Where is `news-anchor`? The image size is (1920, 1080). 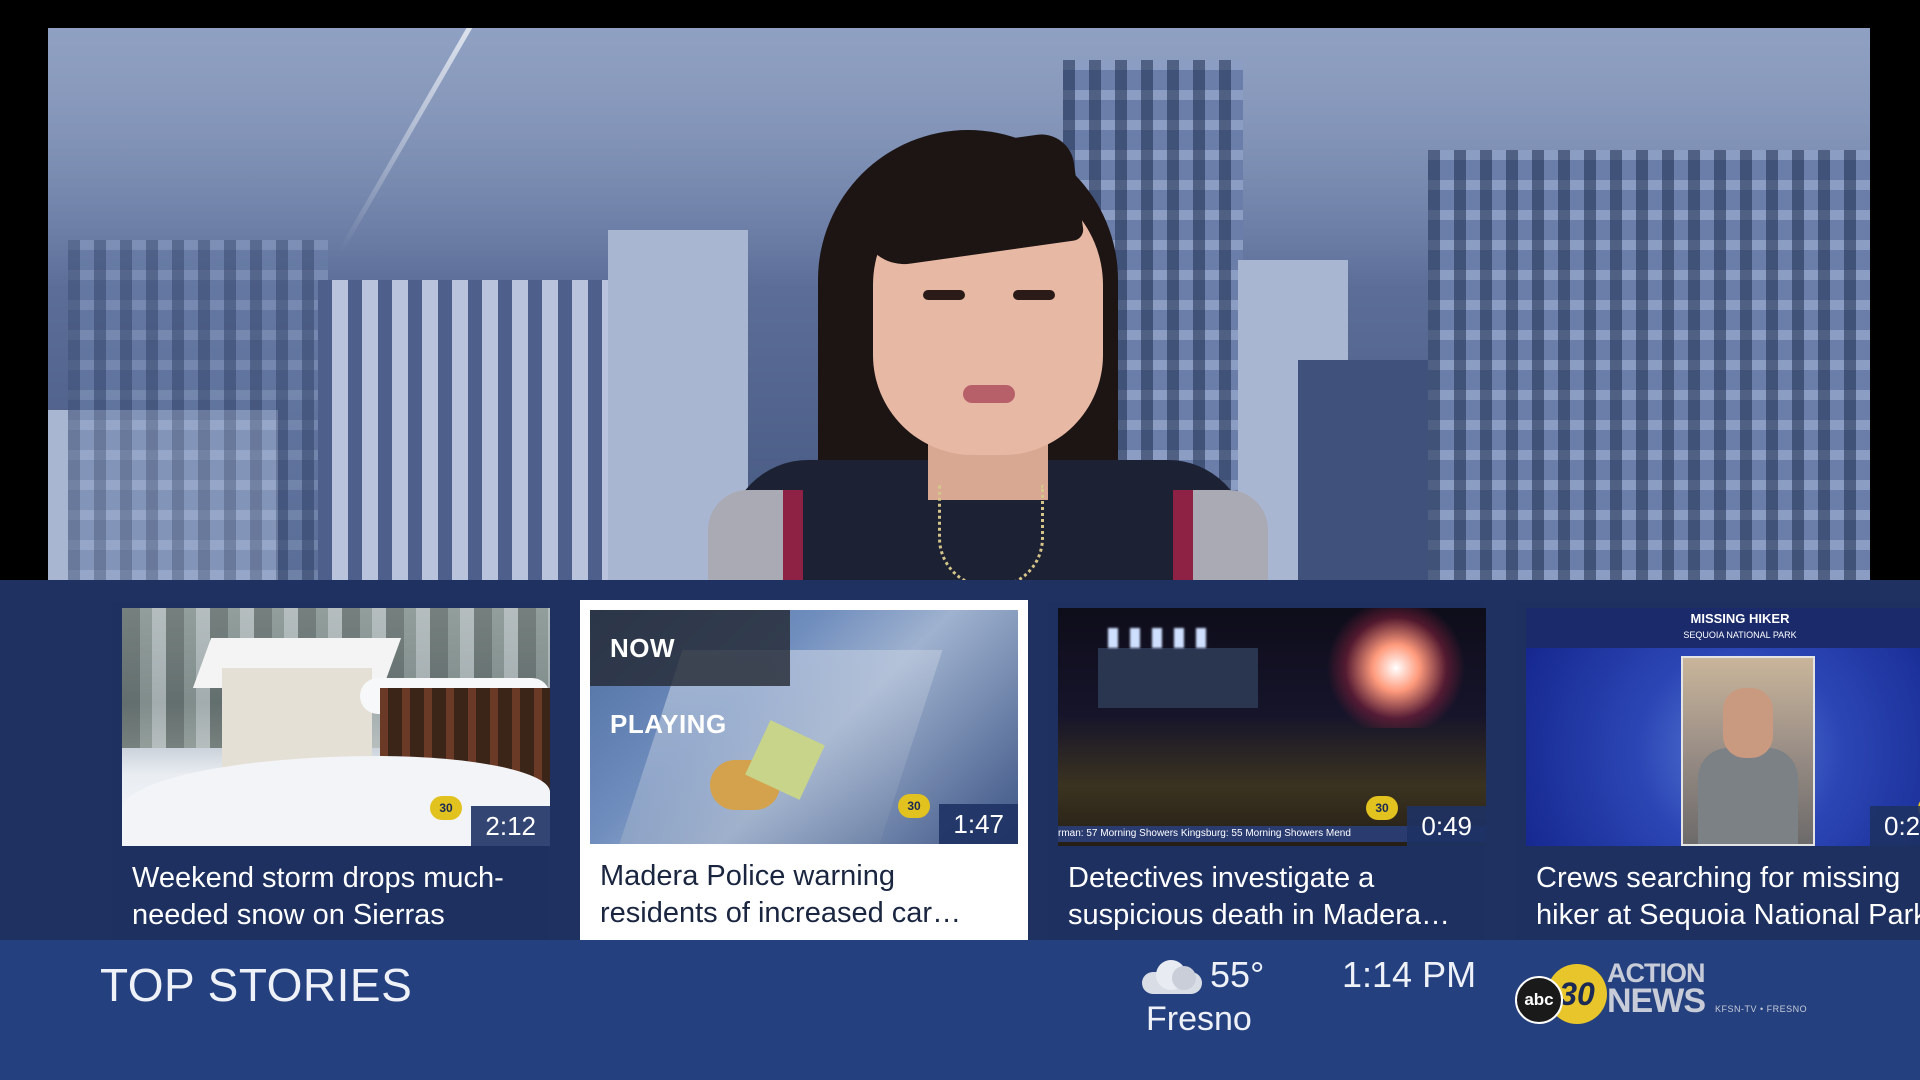
news-anchor is located at coordinates (988, 335).